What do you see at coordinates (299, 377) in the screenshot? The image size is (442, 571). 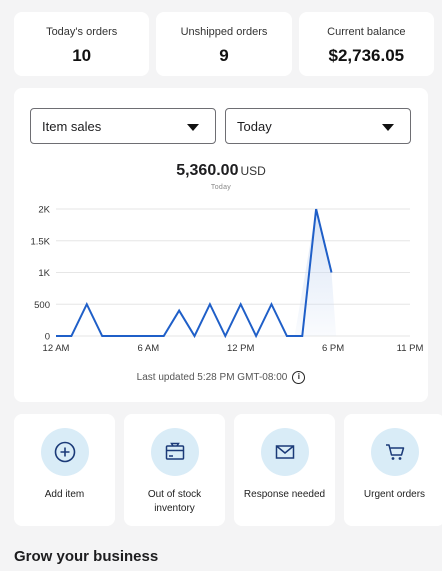 I see `info-icon: i` at bounding box center [299, 377].